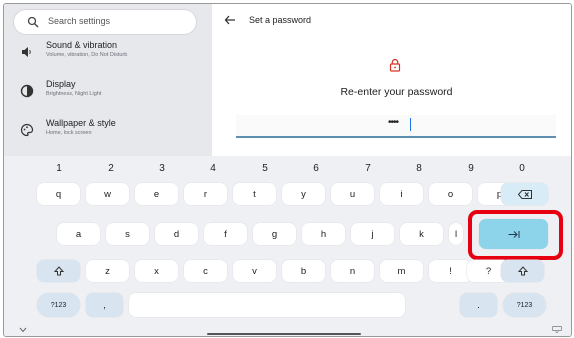 This screenshot has width=574, height=338. I want to click on space-key, so click(267, 305).